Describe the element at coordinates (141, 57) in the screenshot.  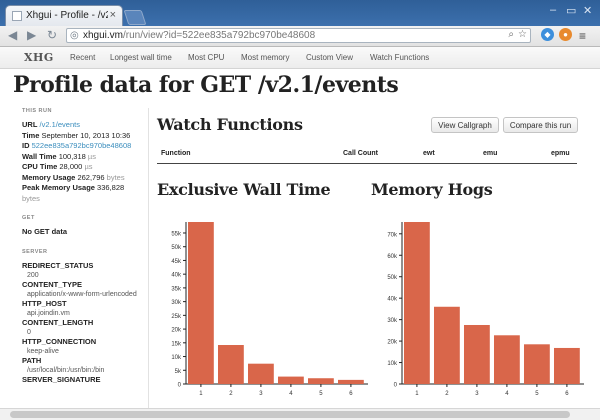
I see `nav-link-longest-wall-time: Longest wall time` at that location.